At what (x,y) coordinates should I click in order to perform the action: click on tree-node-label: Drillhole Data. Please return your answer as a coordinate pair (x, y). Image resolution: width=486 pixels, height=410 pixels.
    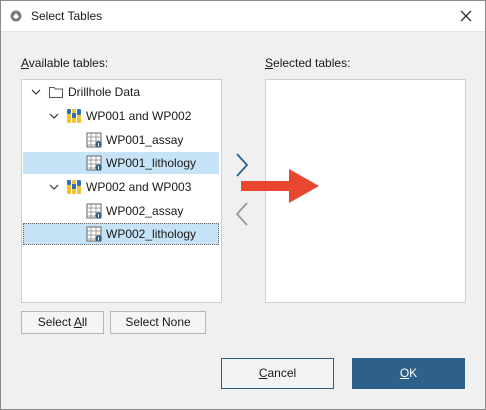
    Looking at the image, I should click on (104, 92).